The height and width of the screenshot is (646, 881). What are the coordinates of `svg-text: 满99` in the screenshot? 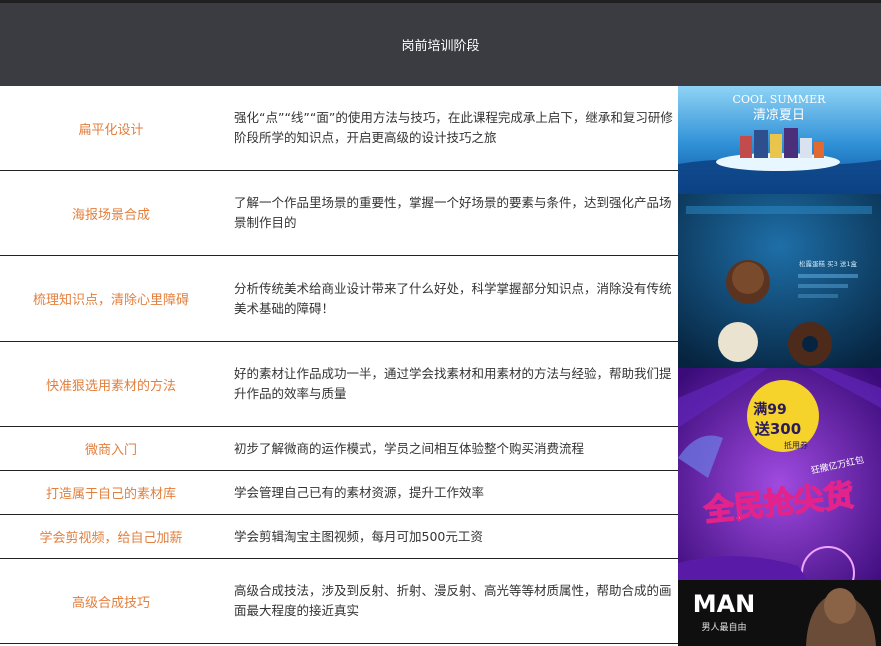 It's located at (769, 409).